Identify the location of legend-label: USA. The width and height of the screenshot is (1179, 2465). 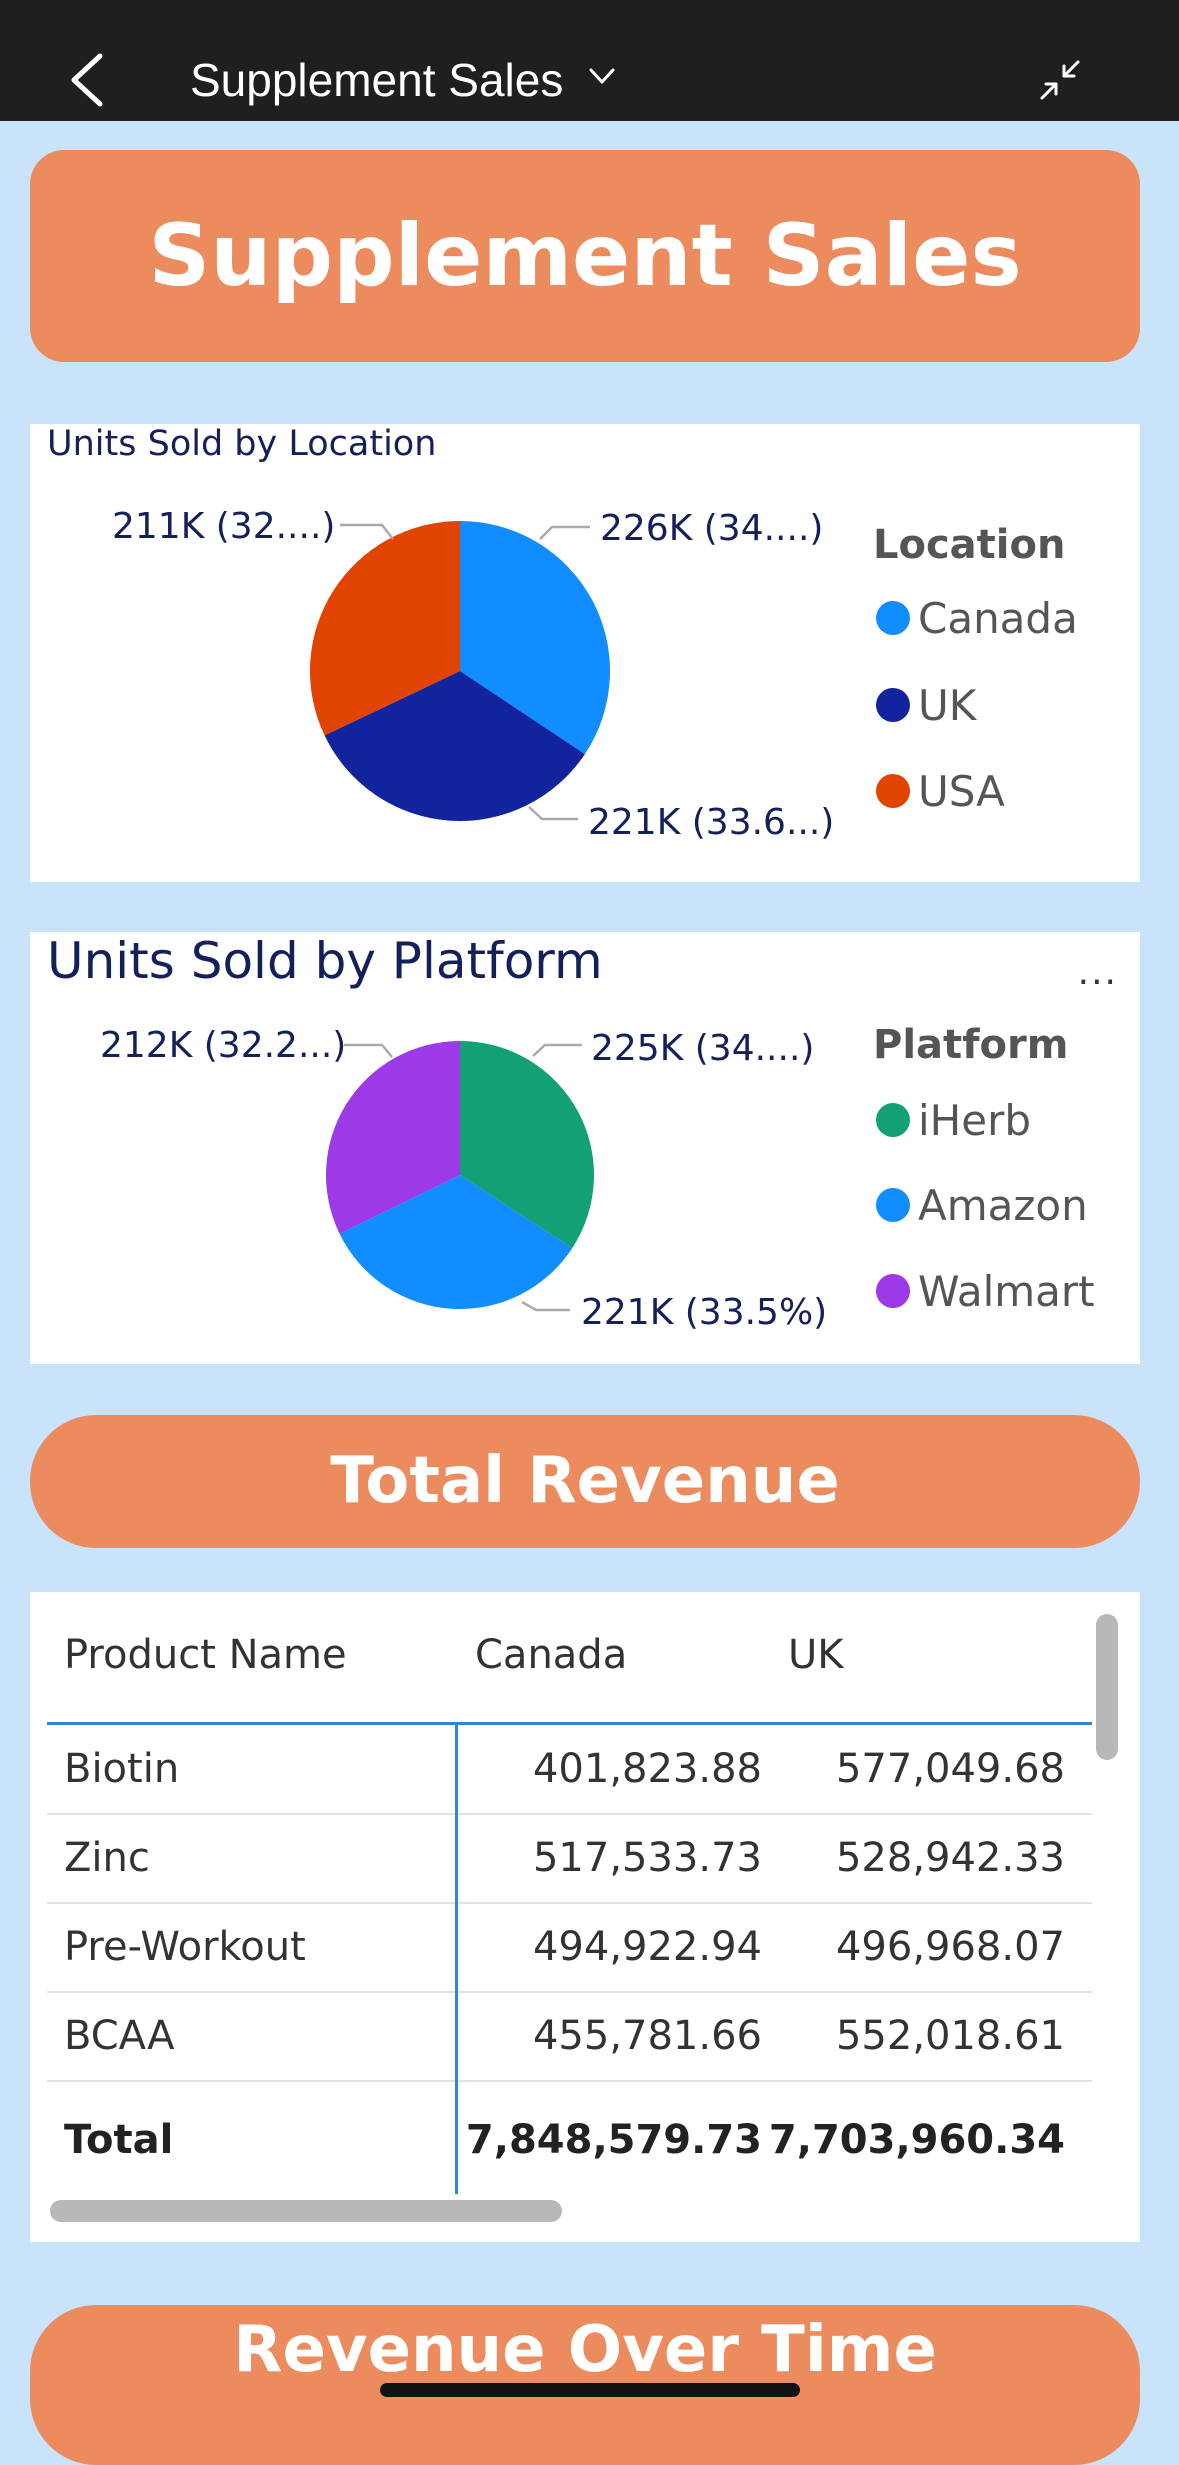
(961, 791).